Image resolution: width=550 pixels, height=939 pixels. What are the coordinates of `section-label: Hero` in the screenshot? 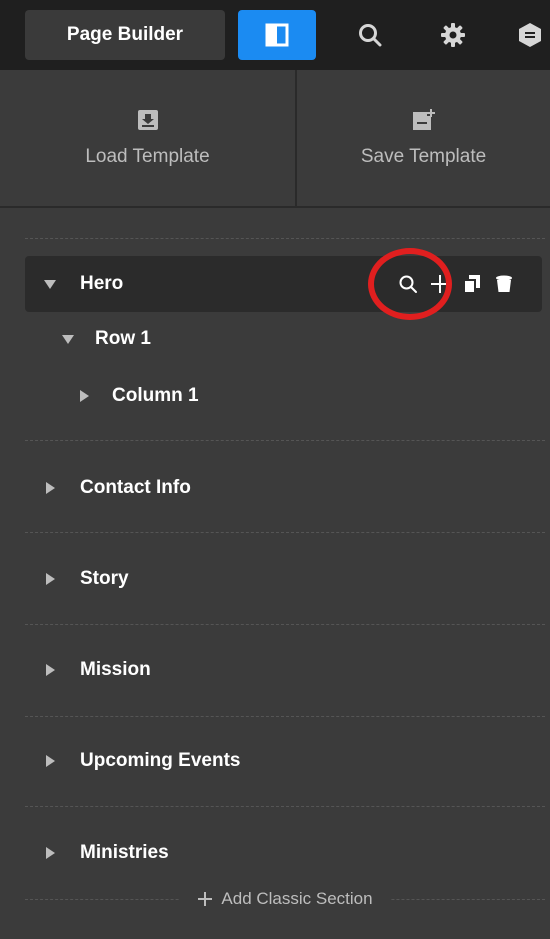 It's located at (102, 283).